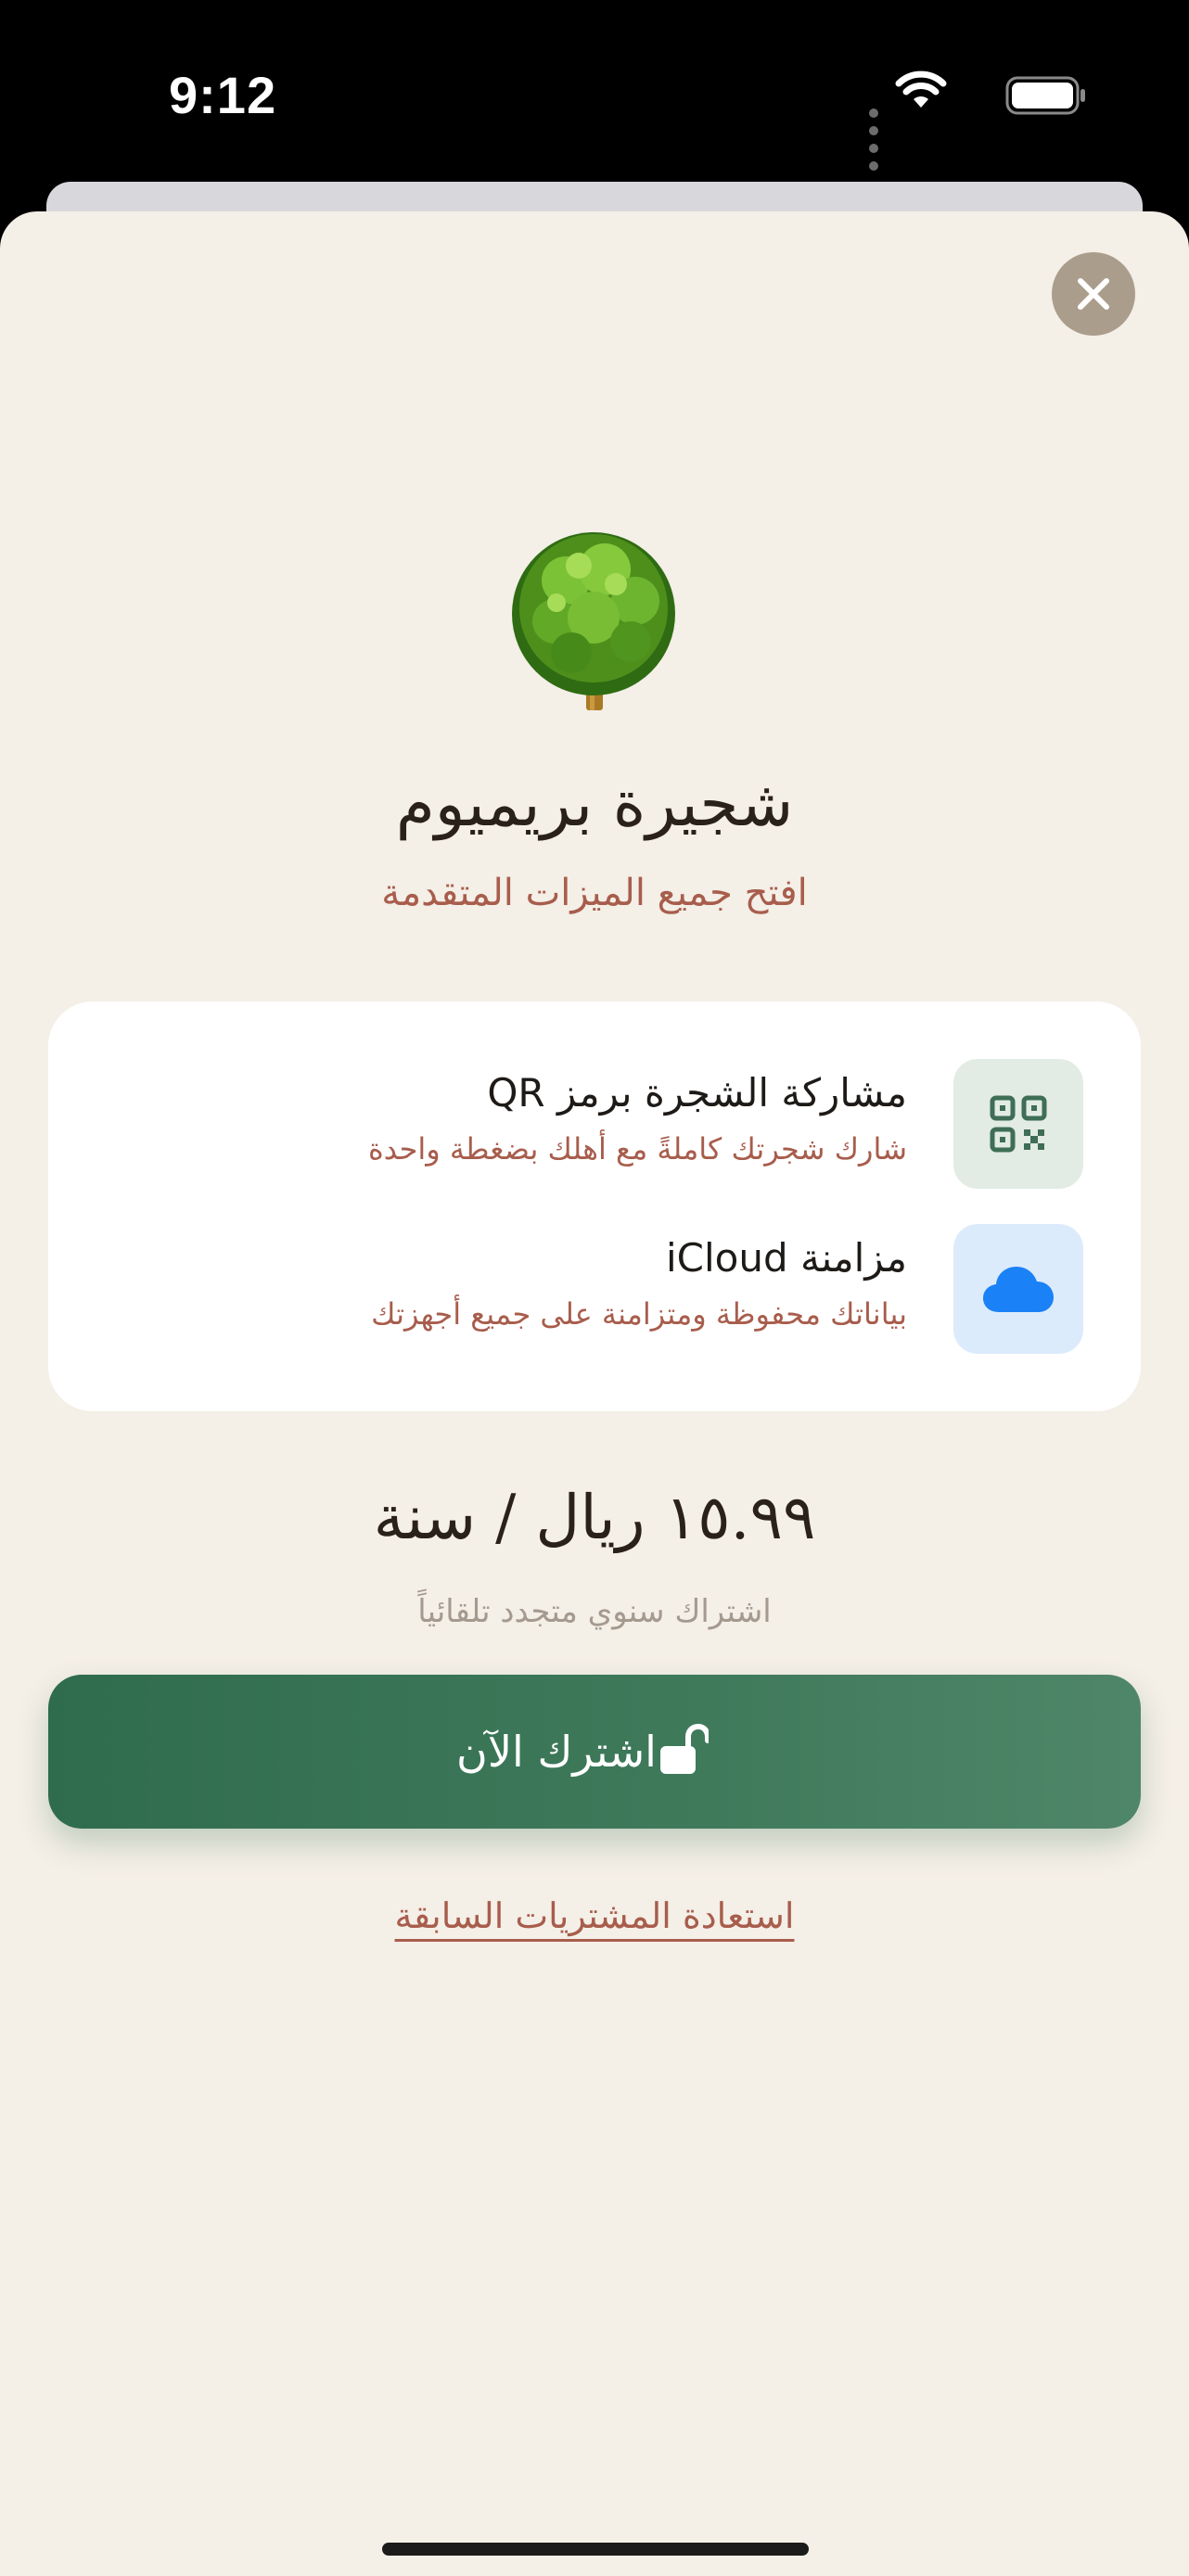 This screenshot has height=2576, width=1189. Describe the element at coordinates (871, 139) in the screenshot. I see `signal-dots-icon` at that location.